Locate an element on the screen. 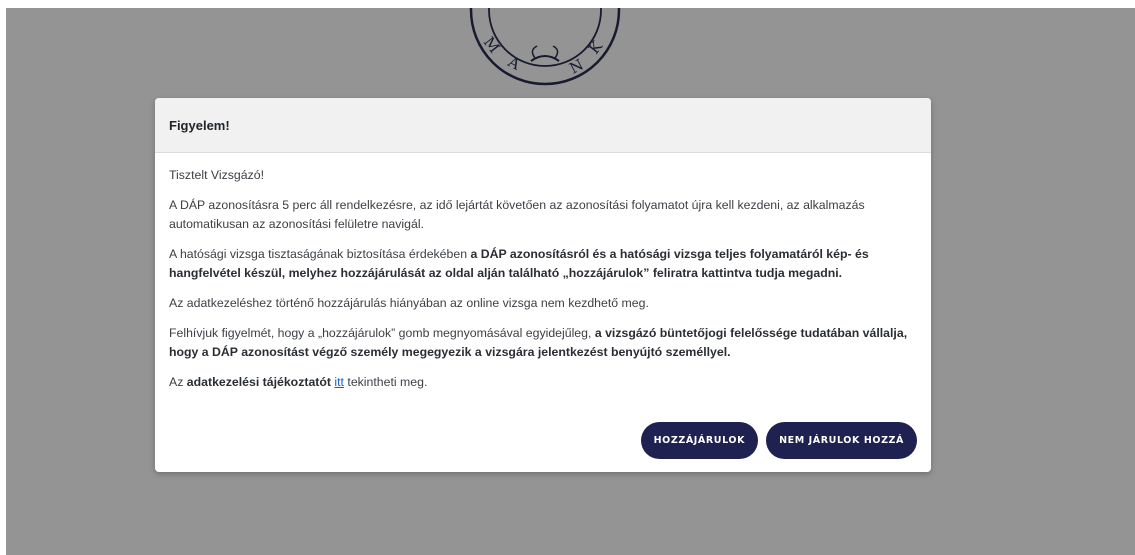  modal-footer: HOZZÁJÁRULOK NEM JÁRULOK HOZZÁ is located at coordinates (778, 440).